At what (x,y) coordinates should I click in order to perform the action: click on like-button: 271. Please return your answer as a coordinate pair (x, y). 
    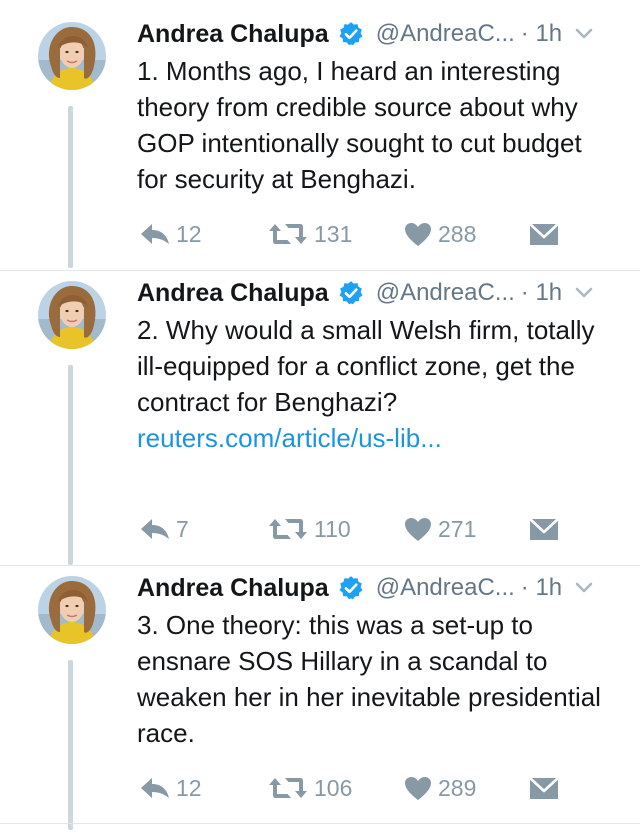
    Looking at the image, I should click on (440, 529).